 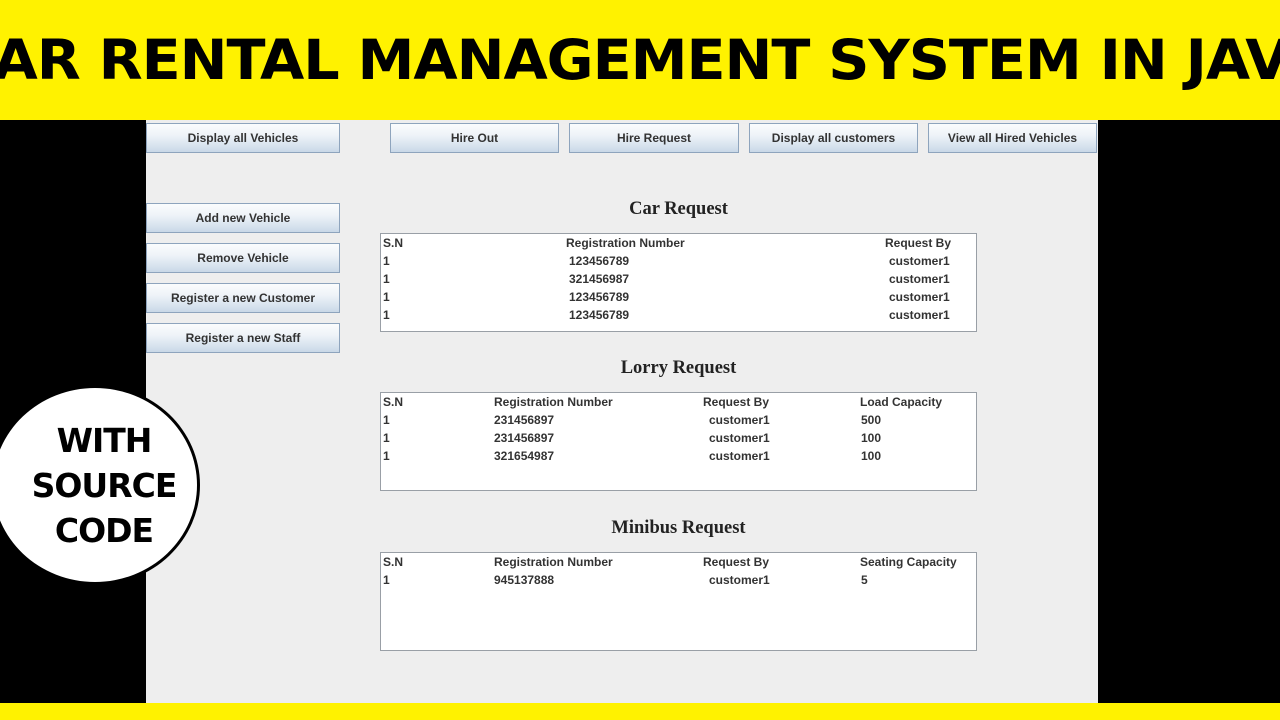 I want to click on register-customer-button: Register a new Customer, so click(x=243, y=298).